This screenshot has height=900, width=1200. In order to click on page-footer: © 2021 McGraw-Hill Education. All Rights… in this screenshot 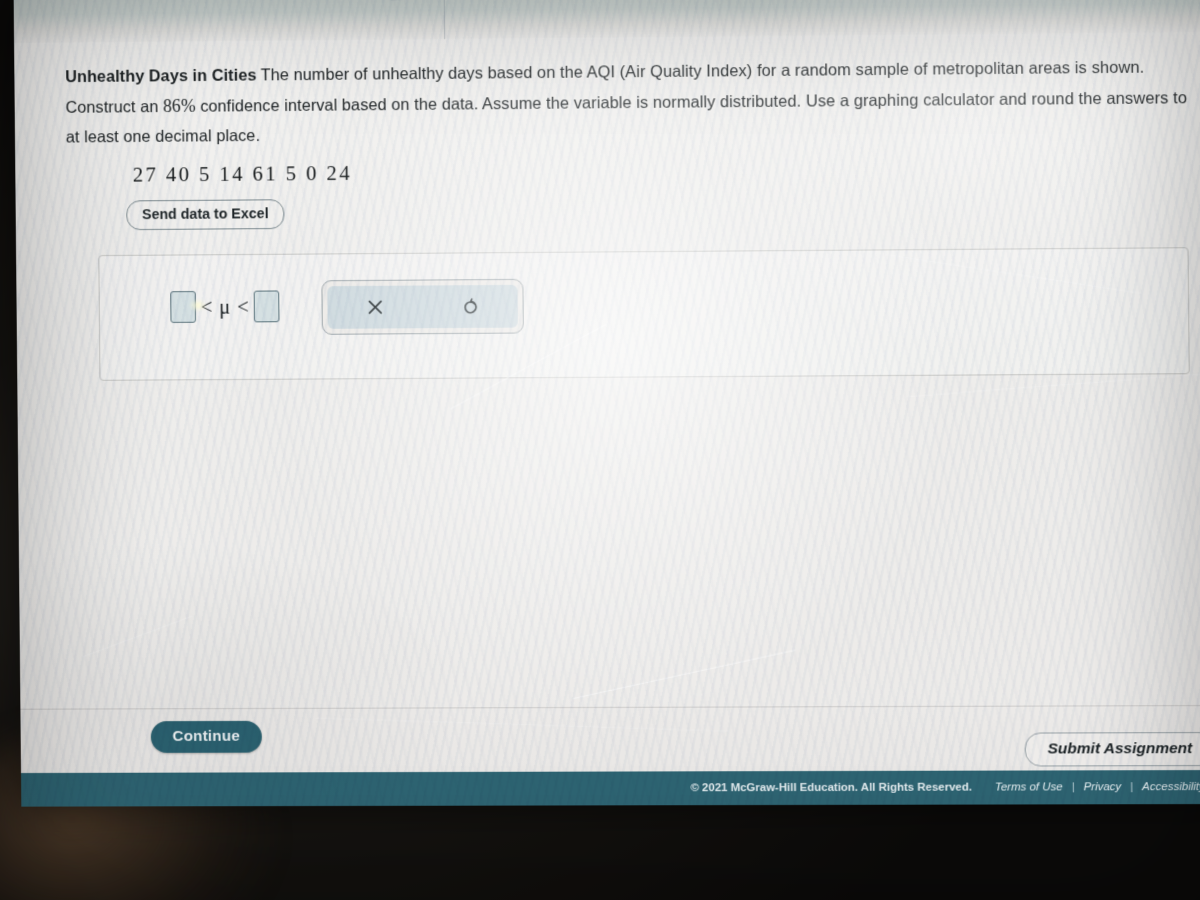, I will do `click(610, 788)`.